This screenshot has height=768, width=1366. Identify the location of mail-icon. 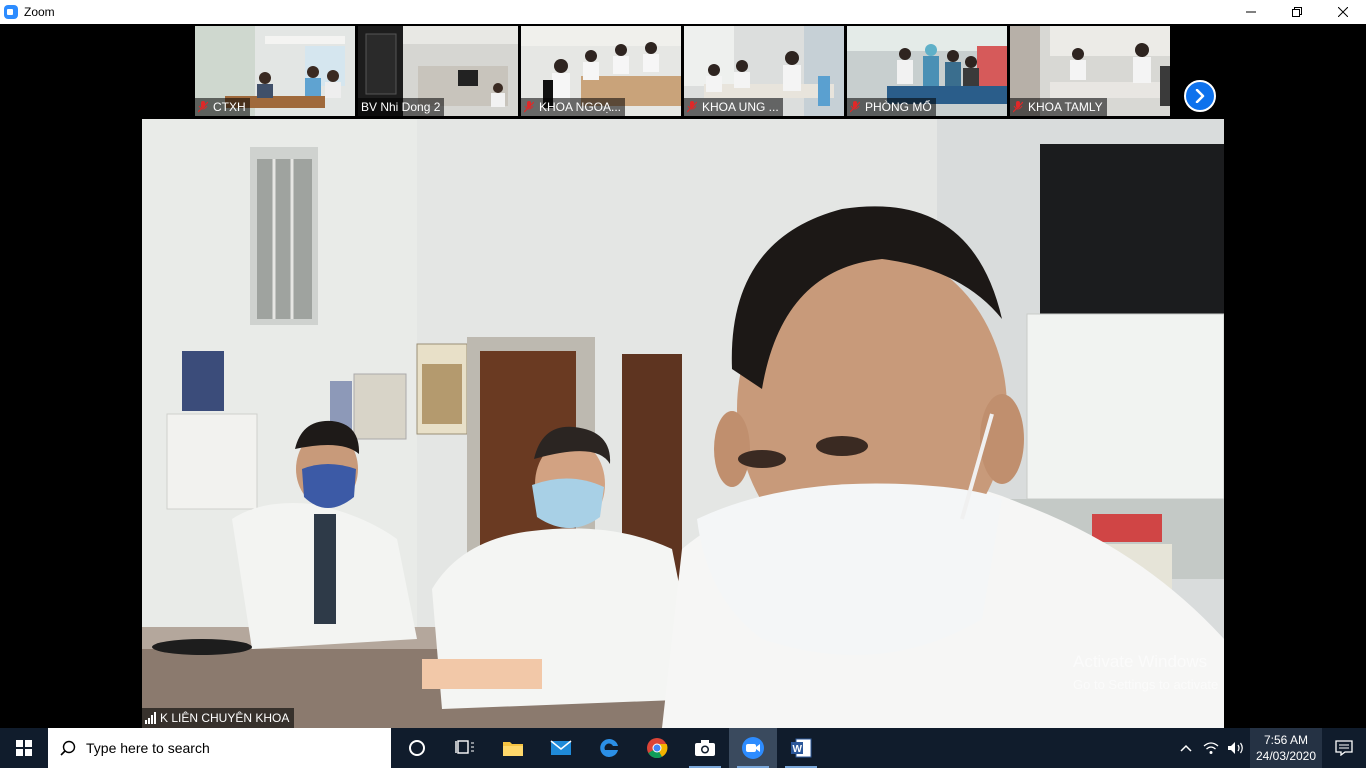
(561, 747).